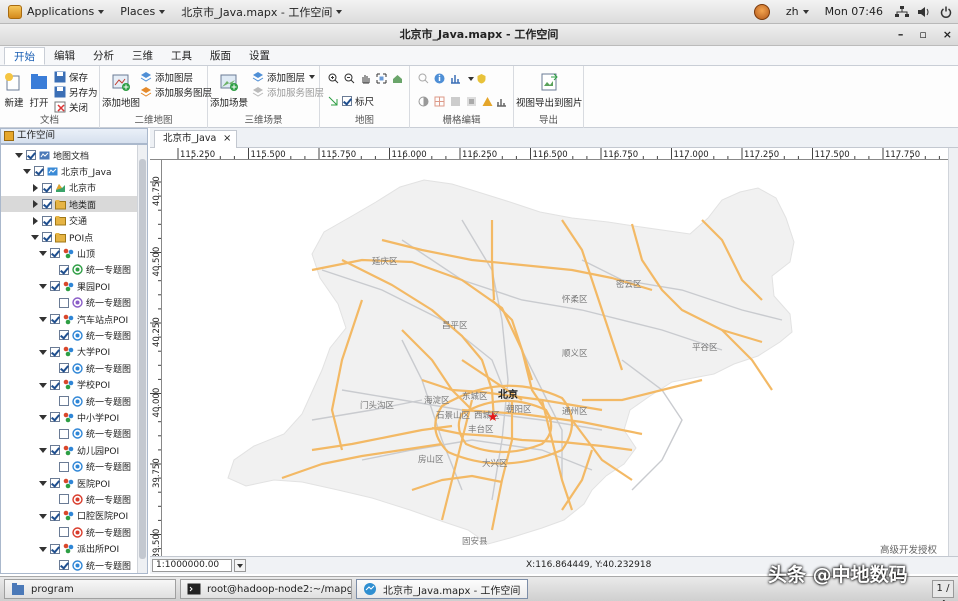  Describe the element at coordinates (229, 90) in the screenshot. I see `add-scene-button: 添加场景` at that location.